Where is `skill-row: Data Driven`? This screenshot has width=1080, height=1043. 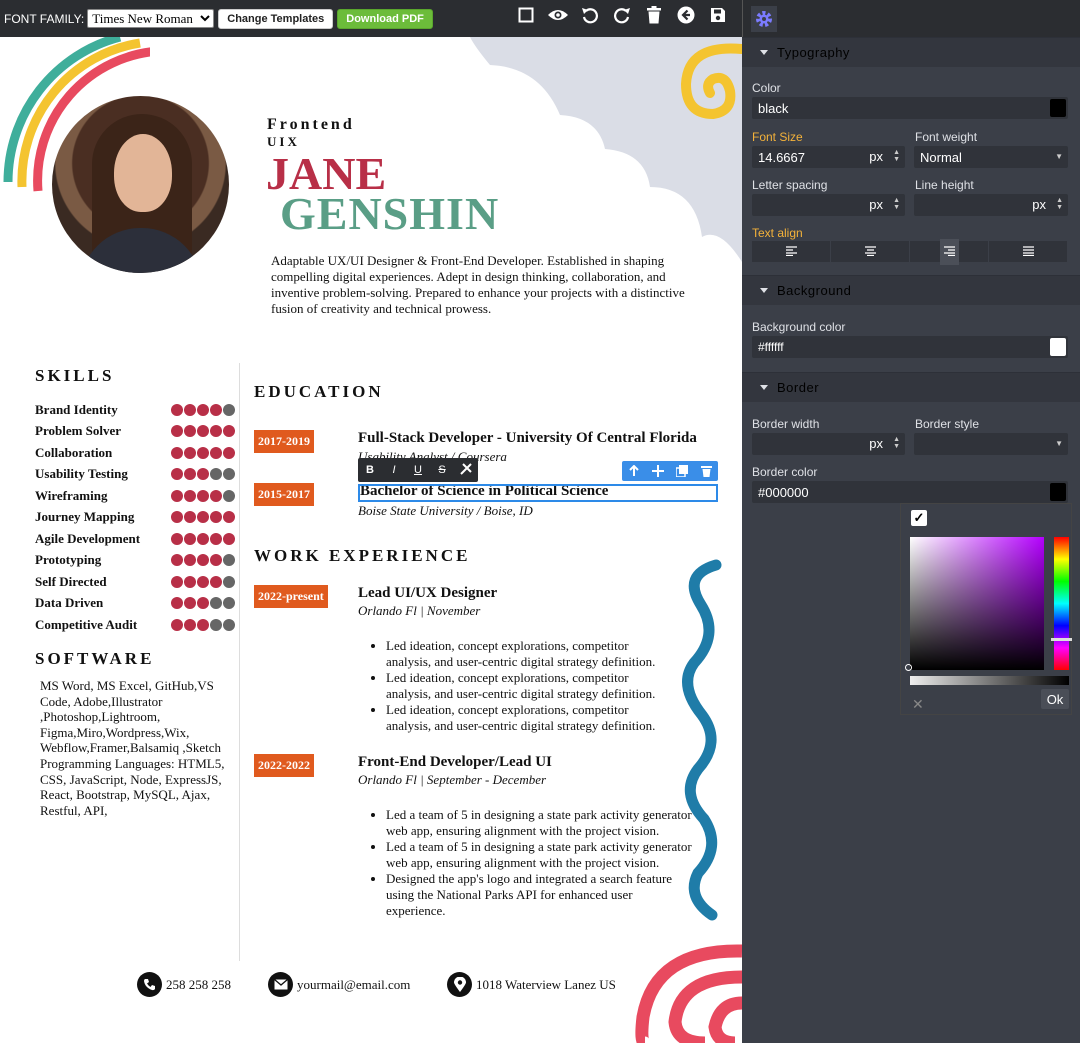
skill-row: Data Driven is located at coordinates (135, 604).